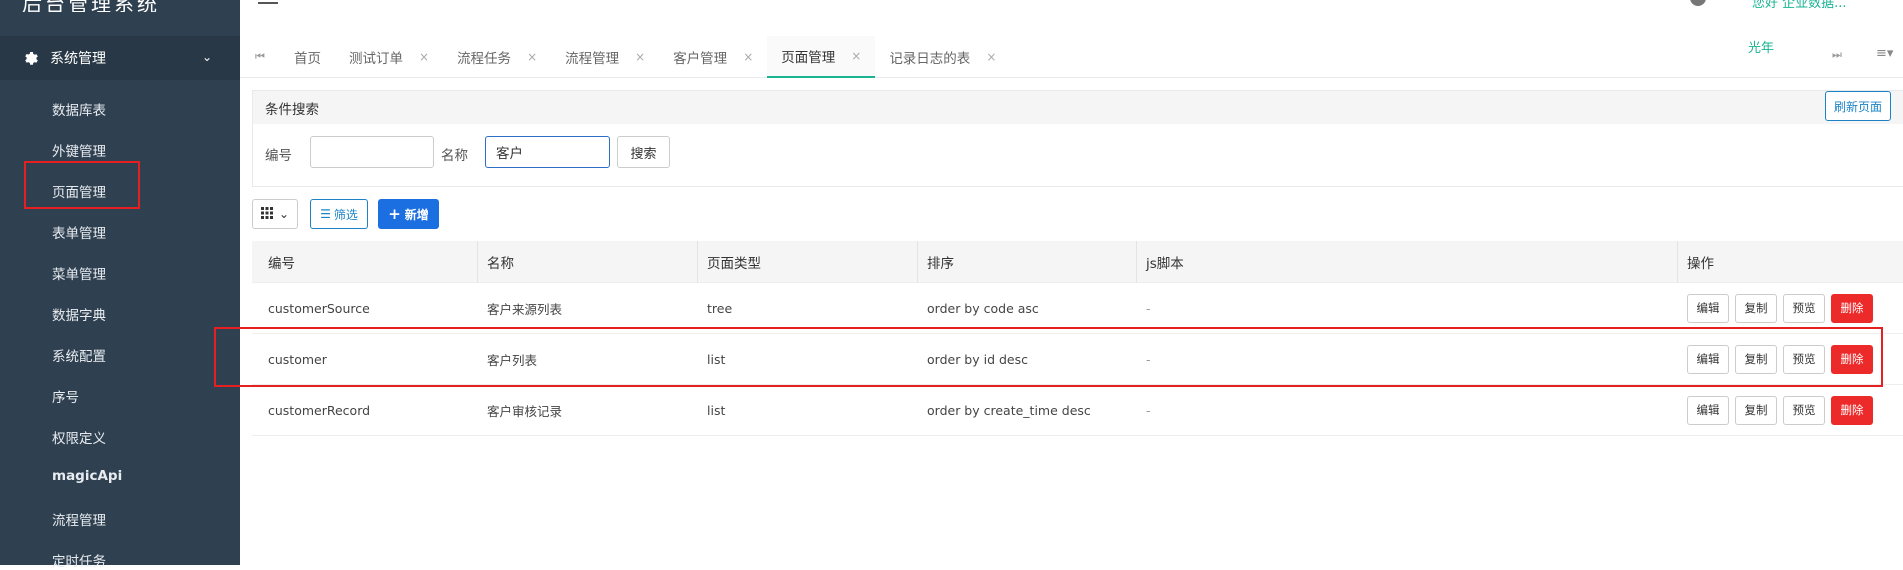 The height and width of the screenshot is (570, 1903). What do you see at coordinates (592, 59) in the screenshot?
I see `tab-label: 流程管理` at bounding box center [592, 59].